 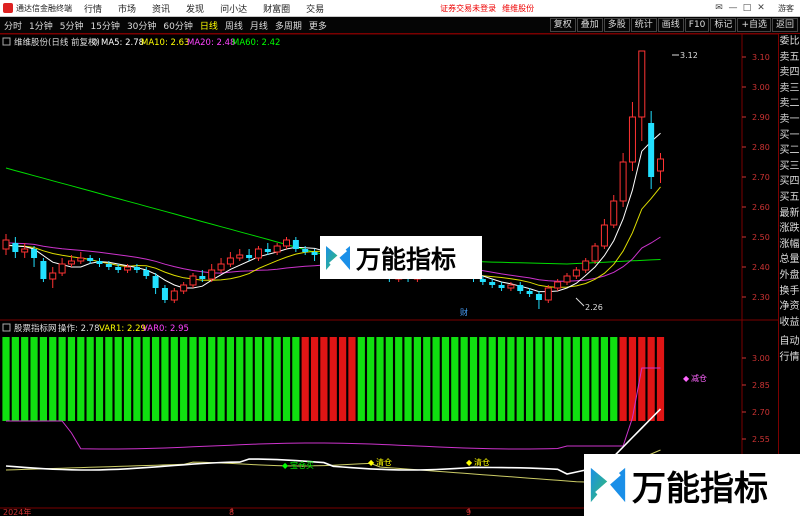 I want to click on menu-item-trade: 交易, so click(x=315, y=8).